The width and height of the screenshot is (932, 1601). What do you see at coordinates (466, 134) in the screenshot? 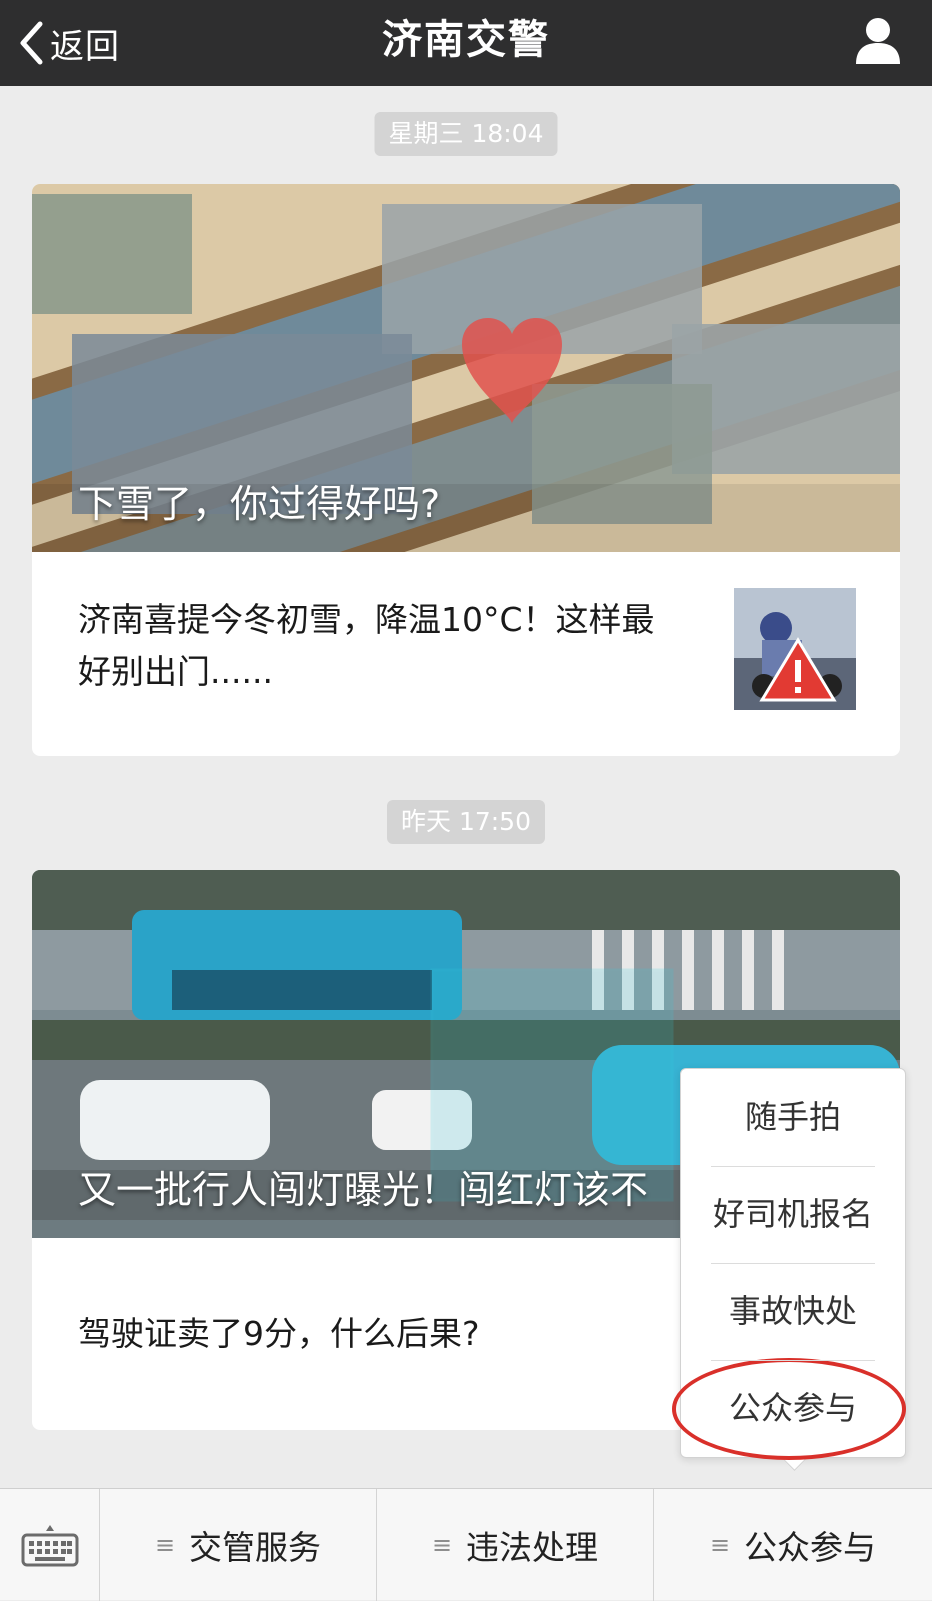
I see `timestamp-badge: 星期三 18:04` at bounding box center [466, 134].